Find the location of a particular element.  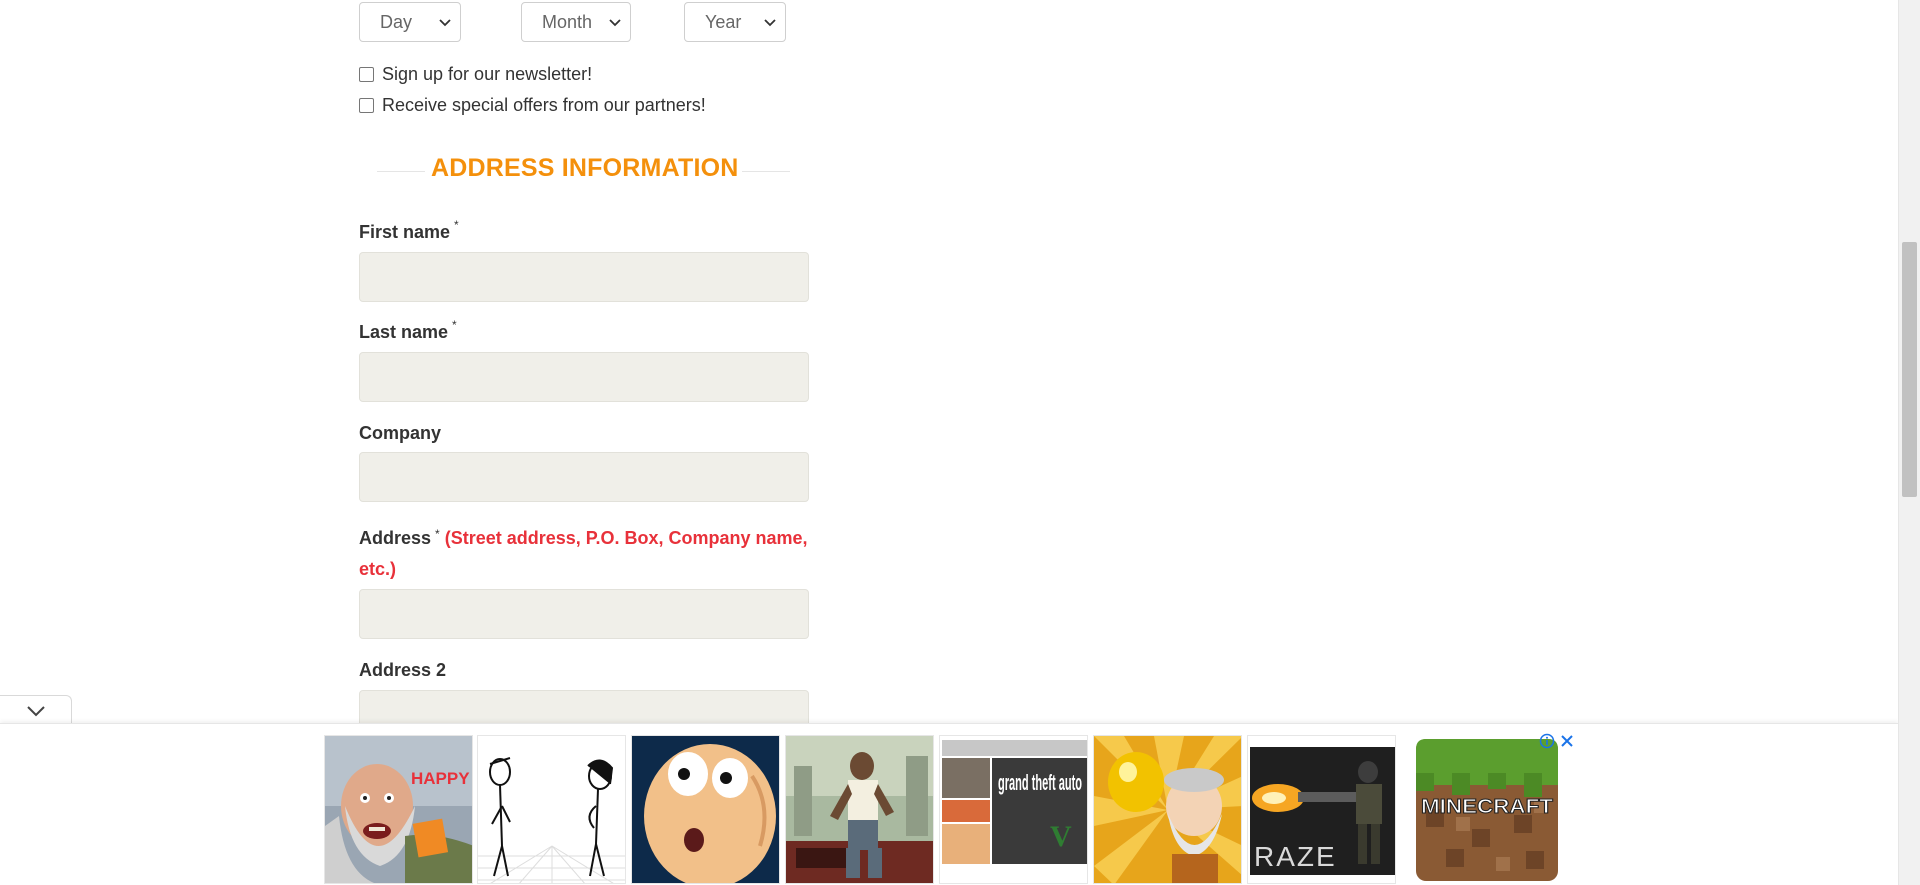

ad-tile-gta-san-andreas is located at coordinates (859, 809).